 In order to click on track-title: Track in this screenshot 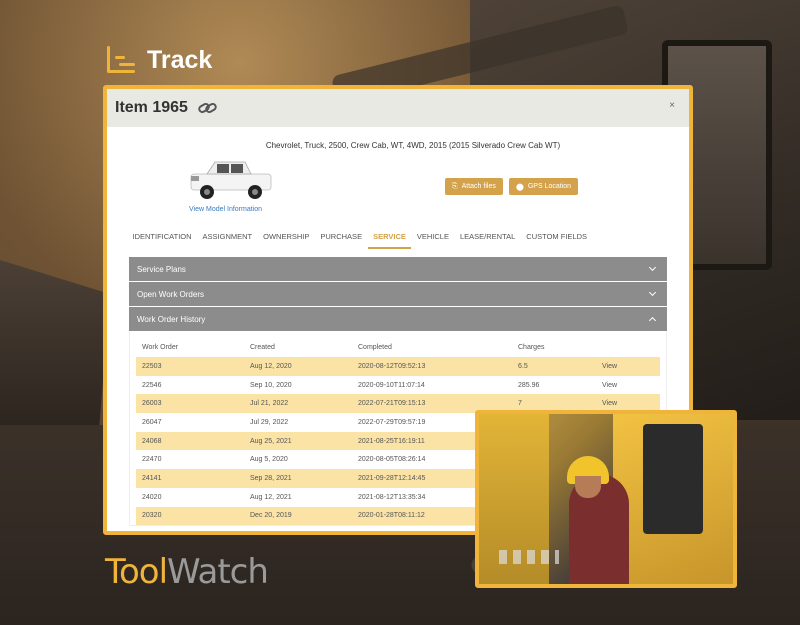, I will do `click(180, 59)`.